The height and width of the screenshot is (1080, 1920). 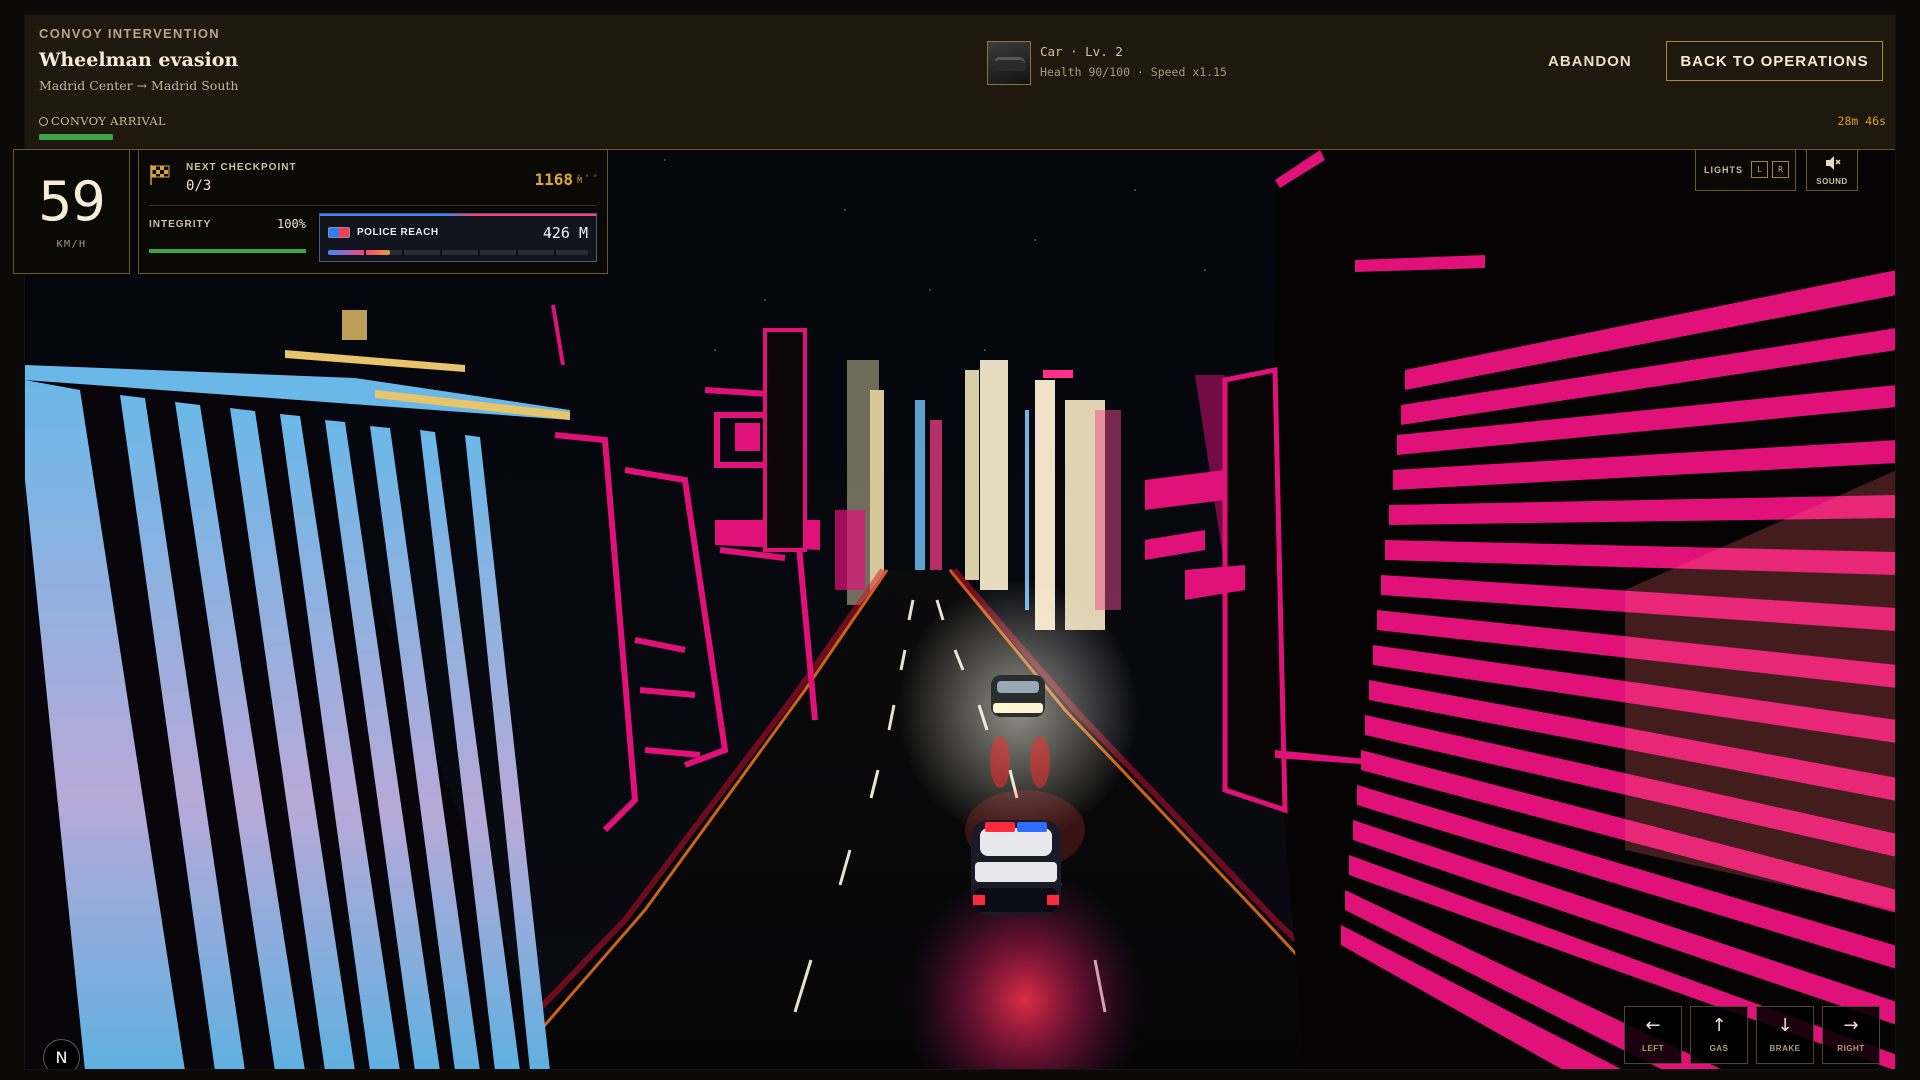 What do you see at coordinates (129, 33) in the screenshot?
I see `mission-kicker: CONVOY INTERVENTION` at bounding box center [129, 33].